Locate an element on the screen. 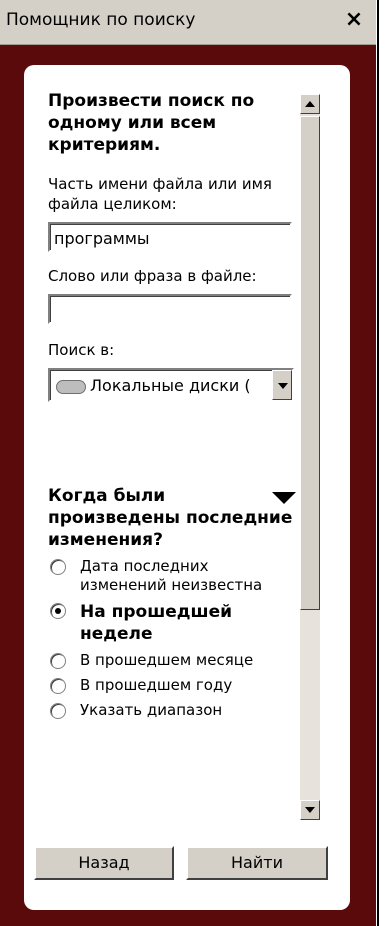  right-divider is located at coordinates (378, 463).